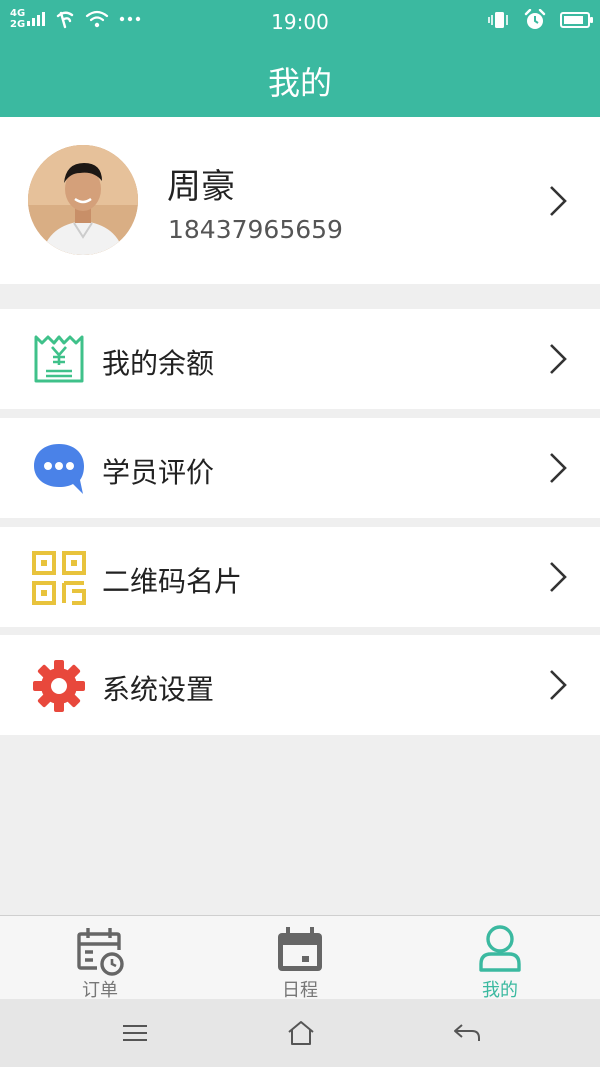 This screenshot has height=1067, width=600. I want to click on battery-level, so click(573, 20).